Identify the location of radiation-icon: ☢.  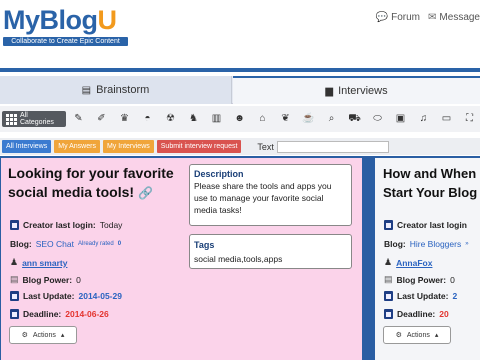
(170, 119).